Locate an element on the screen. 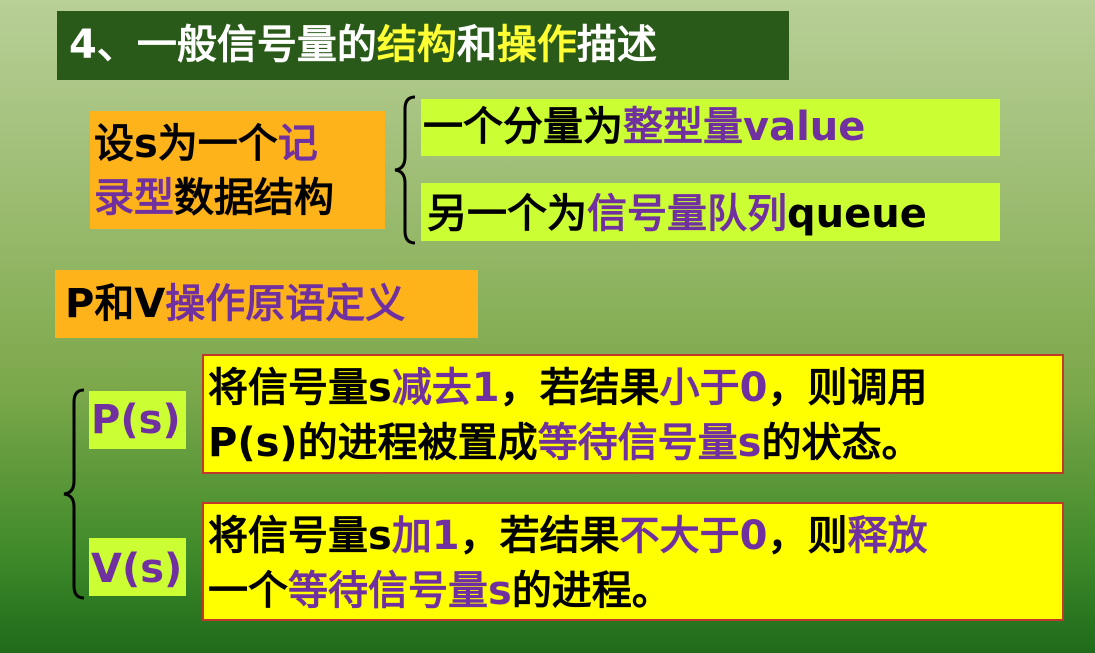 The width and height of the screenshot is (1095, 653). title-prefix: 4、一般信号量的 is located at coordinates (223, 45).